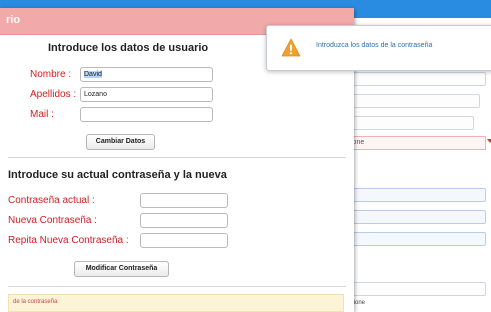 The width and height of the screenshot is (491, 312). Describe the element at coordinates (184, 200) in the screenshot. I see `current-password-field` at that location.